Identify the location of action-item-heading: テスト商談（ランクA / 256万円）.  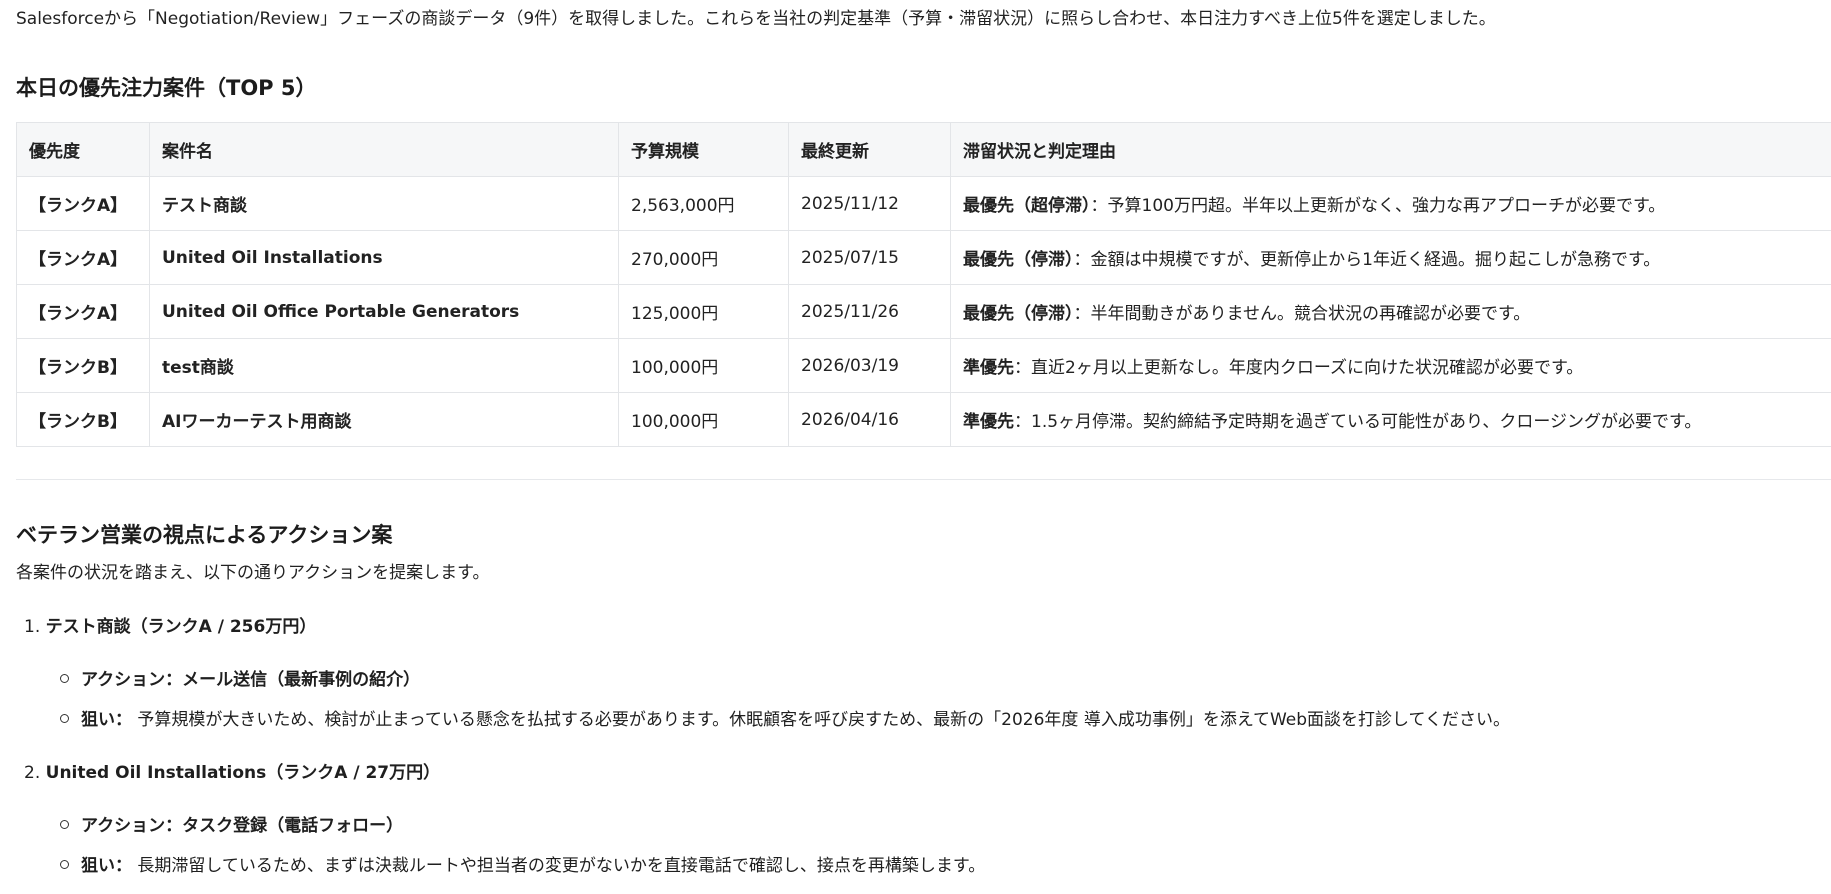
(181, 627).